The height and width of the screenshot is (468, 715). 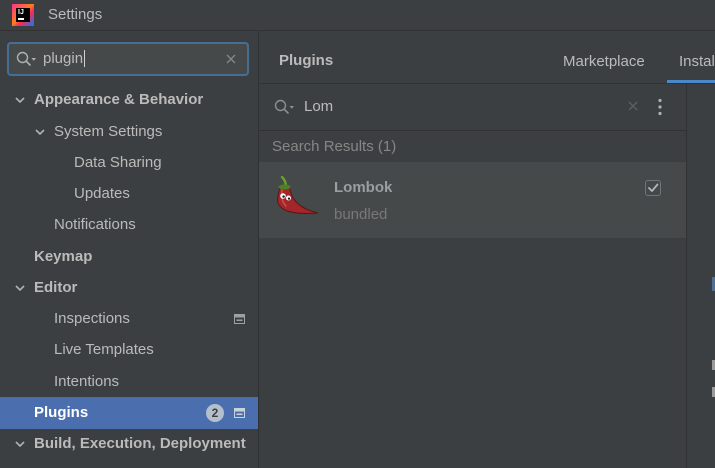 What do you see at coordinates (318, 107) in the screenshot?
I see `plugin-search-input: Lom` at bounding box center [318, 107].